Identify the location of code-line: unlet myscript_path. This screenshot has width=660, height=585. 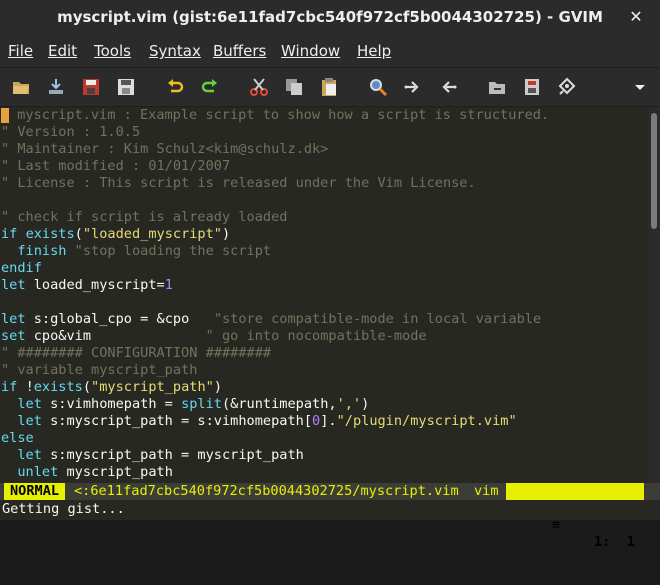
(324, 472).